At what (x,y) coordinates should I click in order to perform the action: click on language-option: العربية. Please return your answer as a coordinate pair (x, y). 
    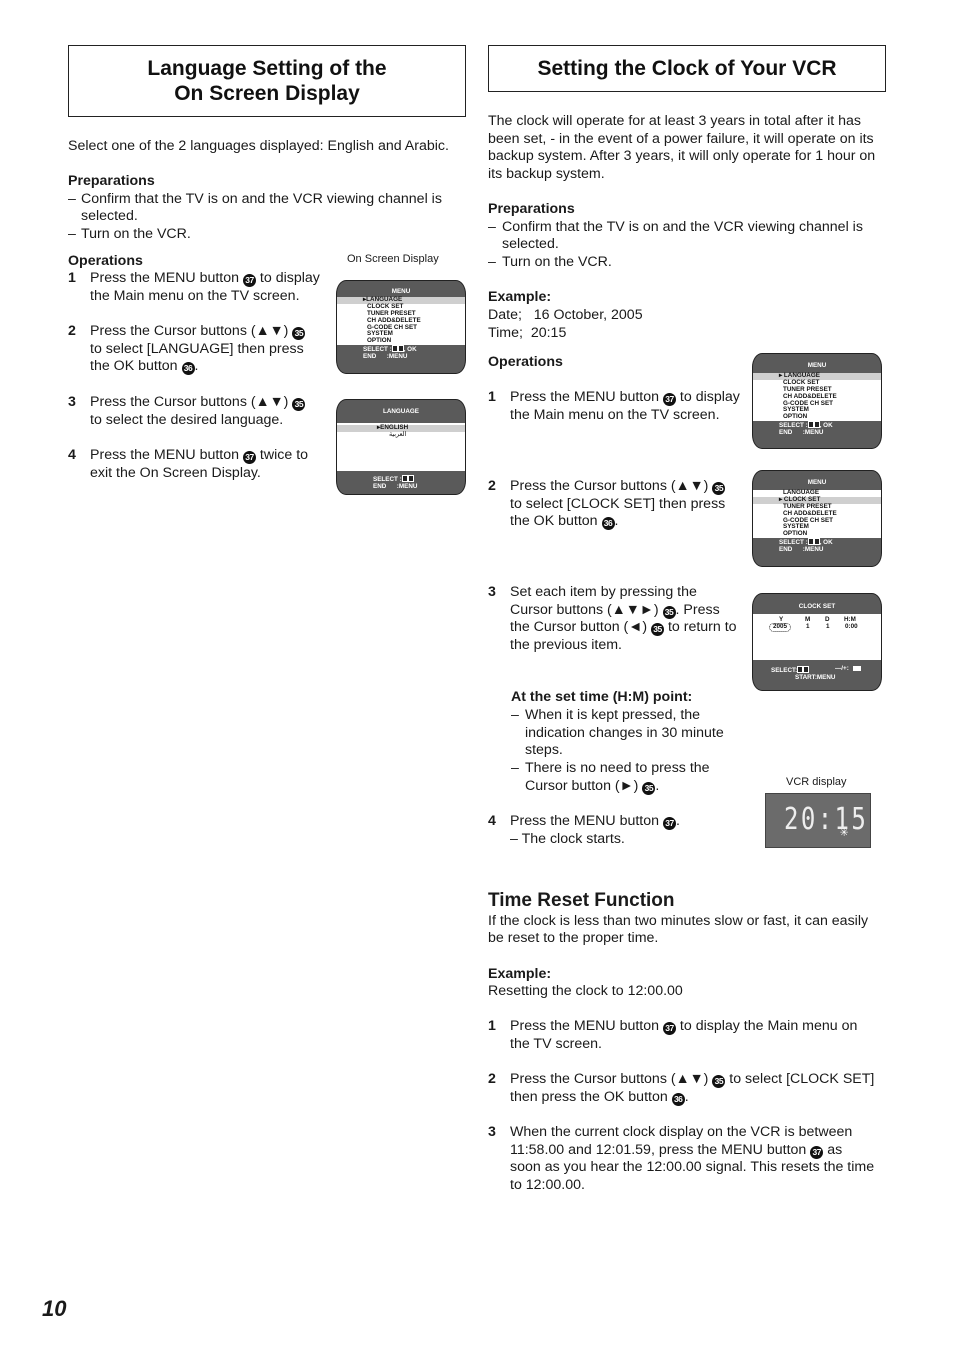
    Looking at the image, I should click on (398, 434).